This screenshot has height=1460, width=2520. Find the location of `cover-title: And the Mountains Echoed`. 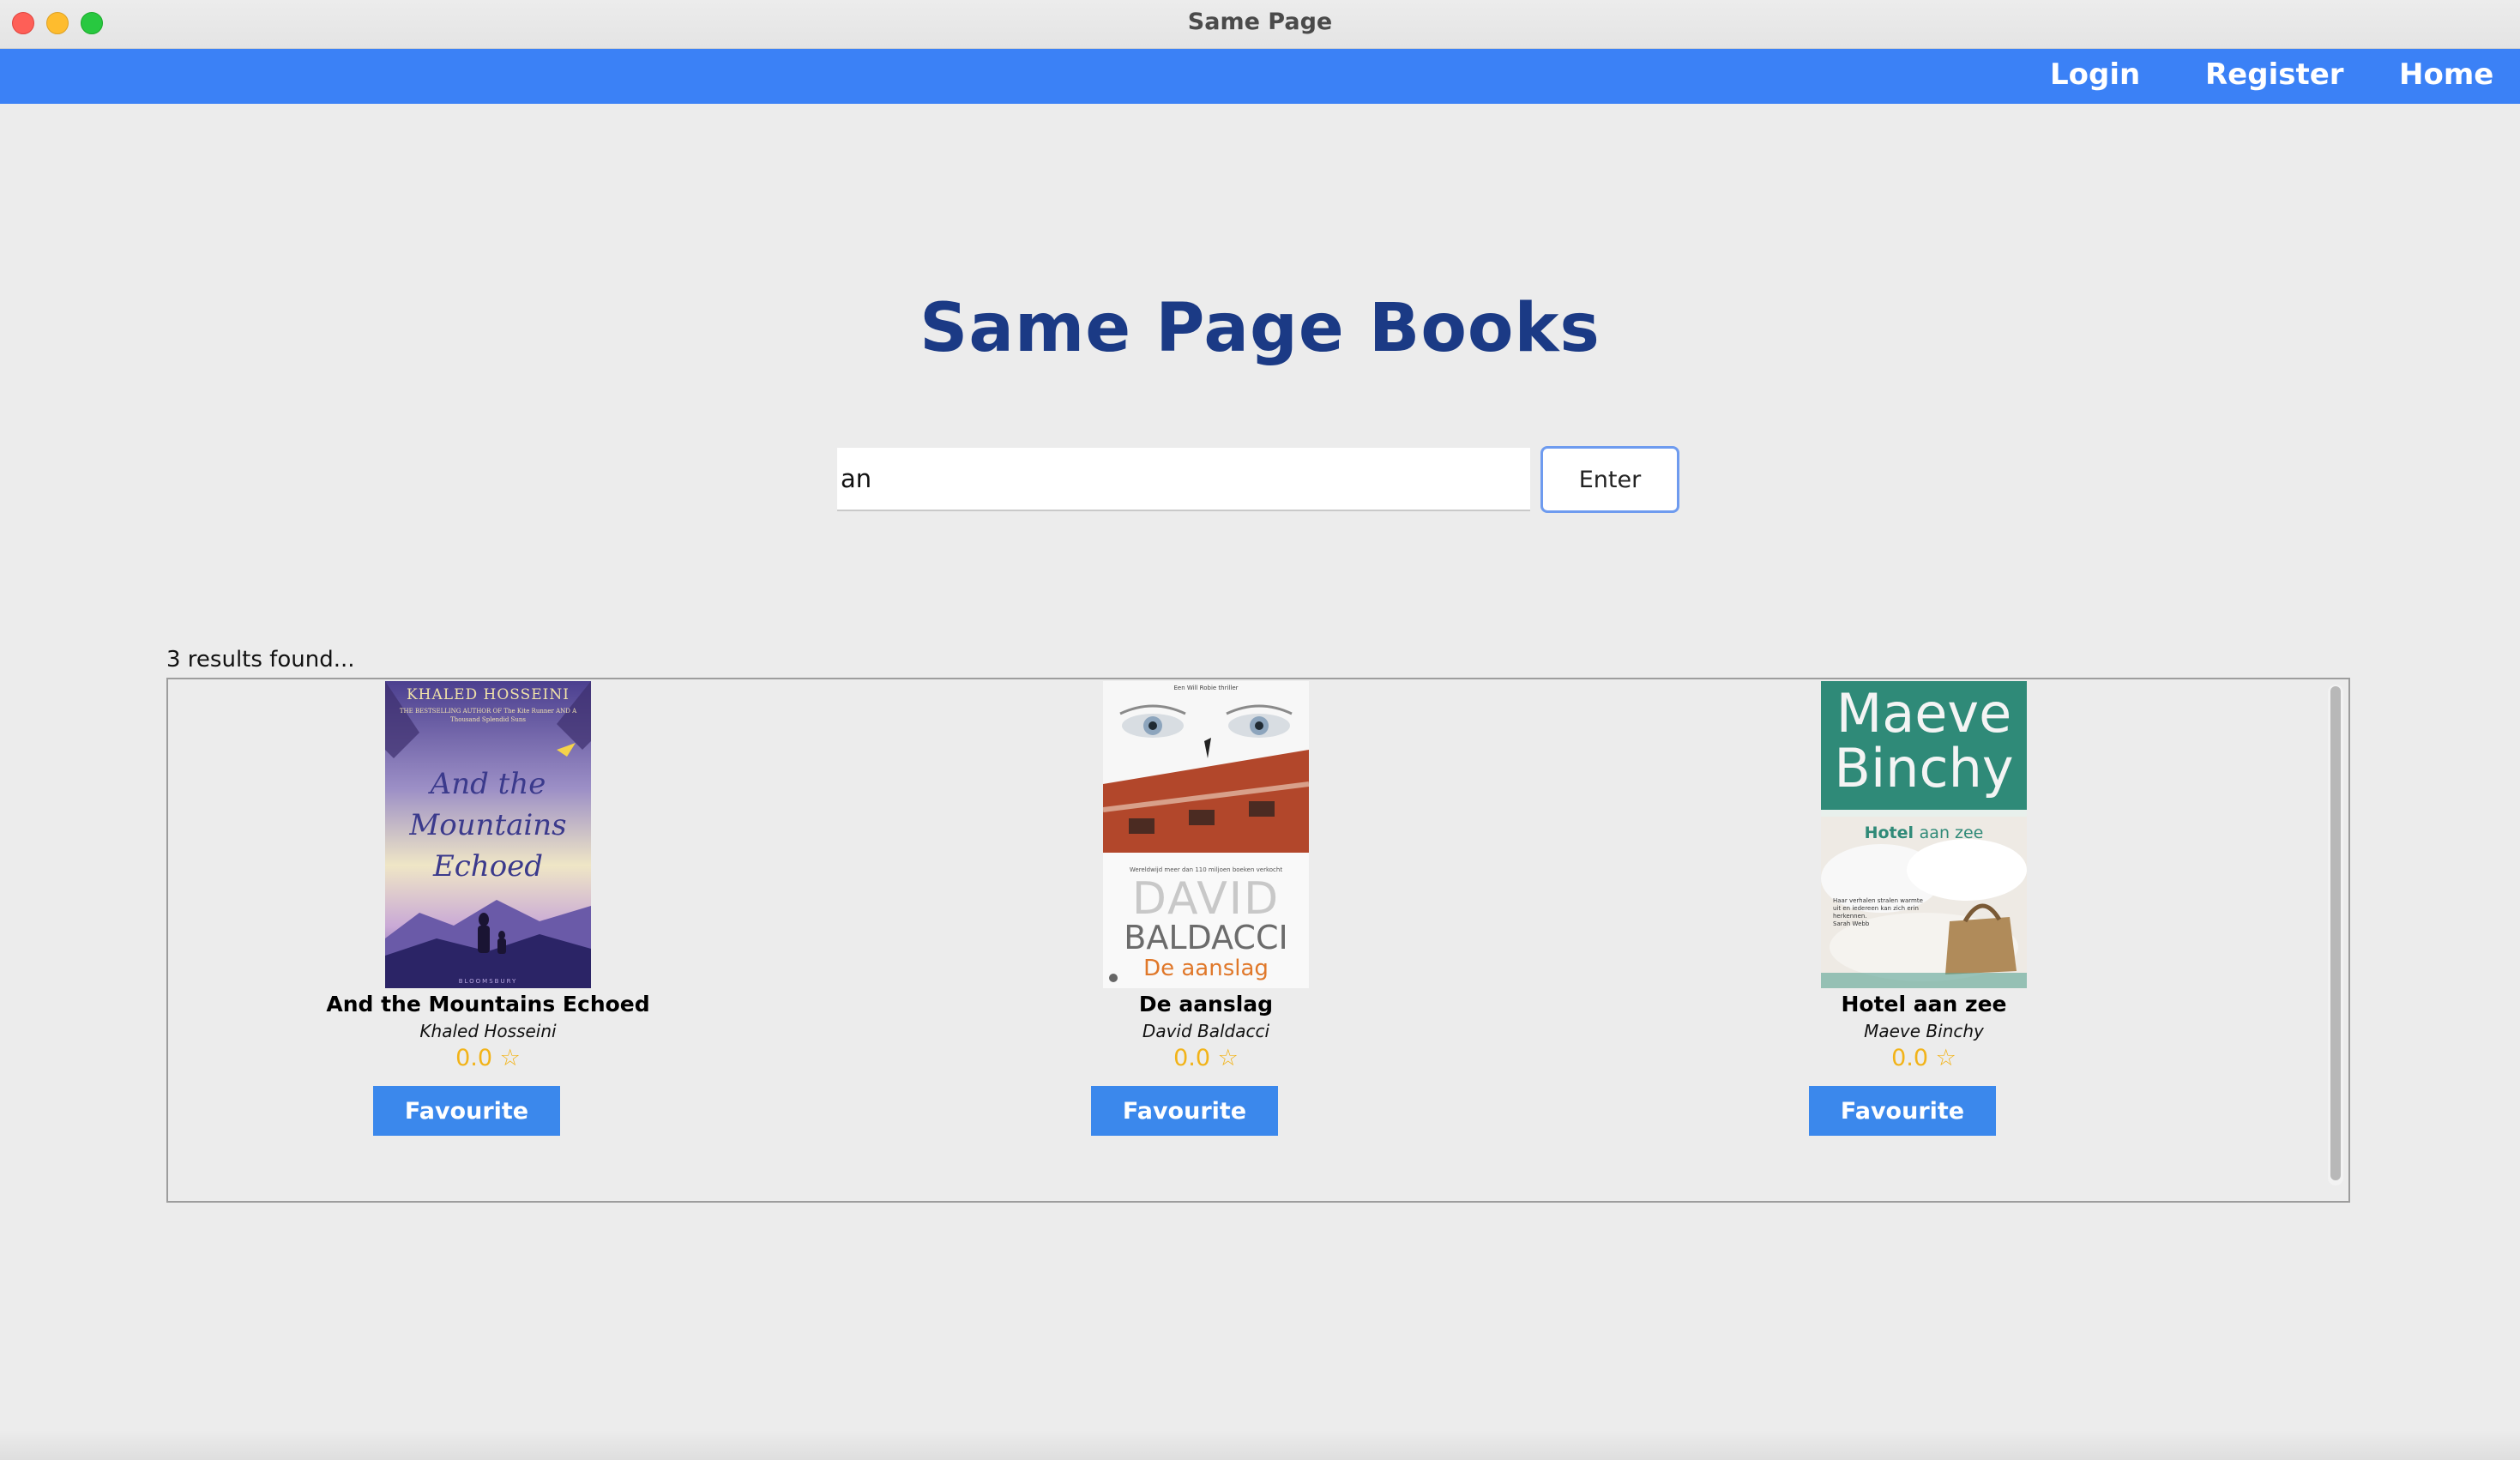

cover-title: And the Mountains Echoed is located at coordinates (488, 825).